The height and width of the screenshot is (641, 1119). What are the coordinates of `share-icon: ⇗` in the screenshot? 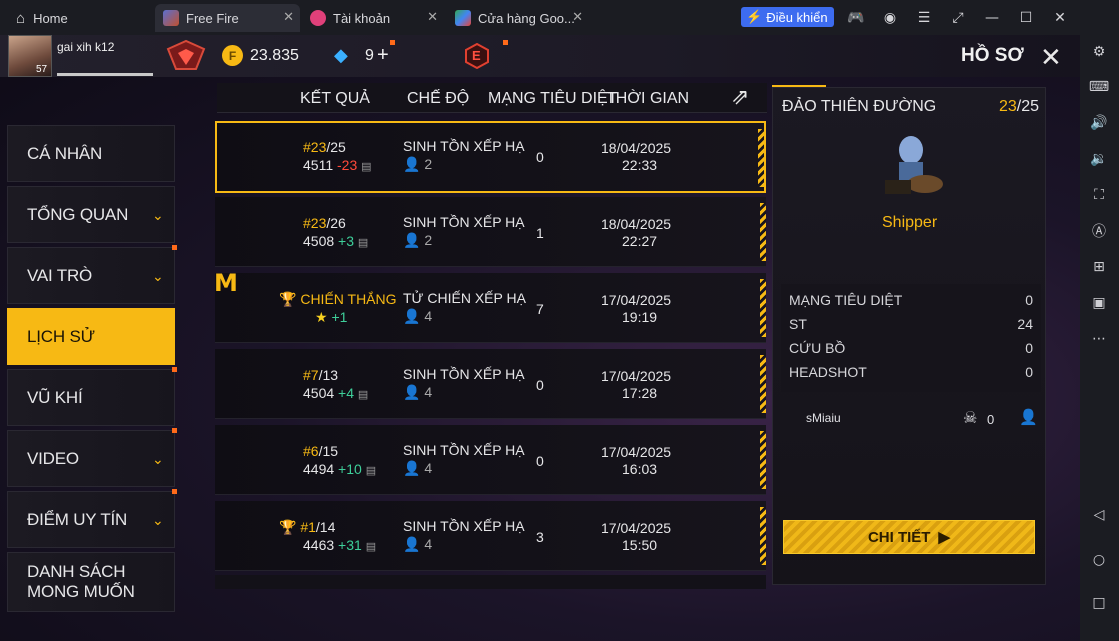 It's located at (740, 97).